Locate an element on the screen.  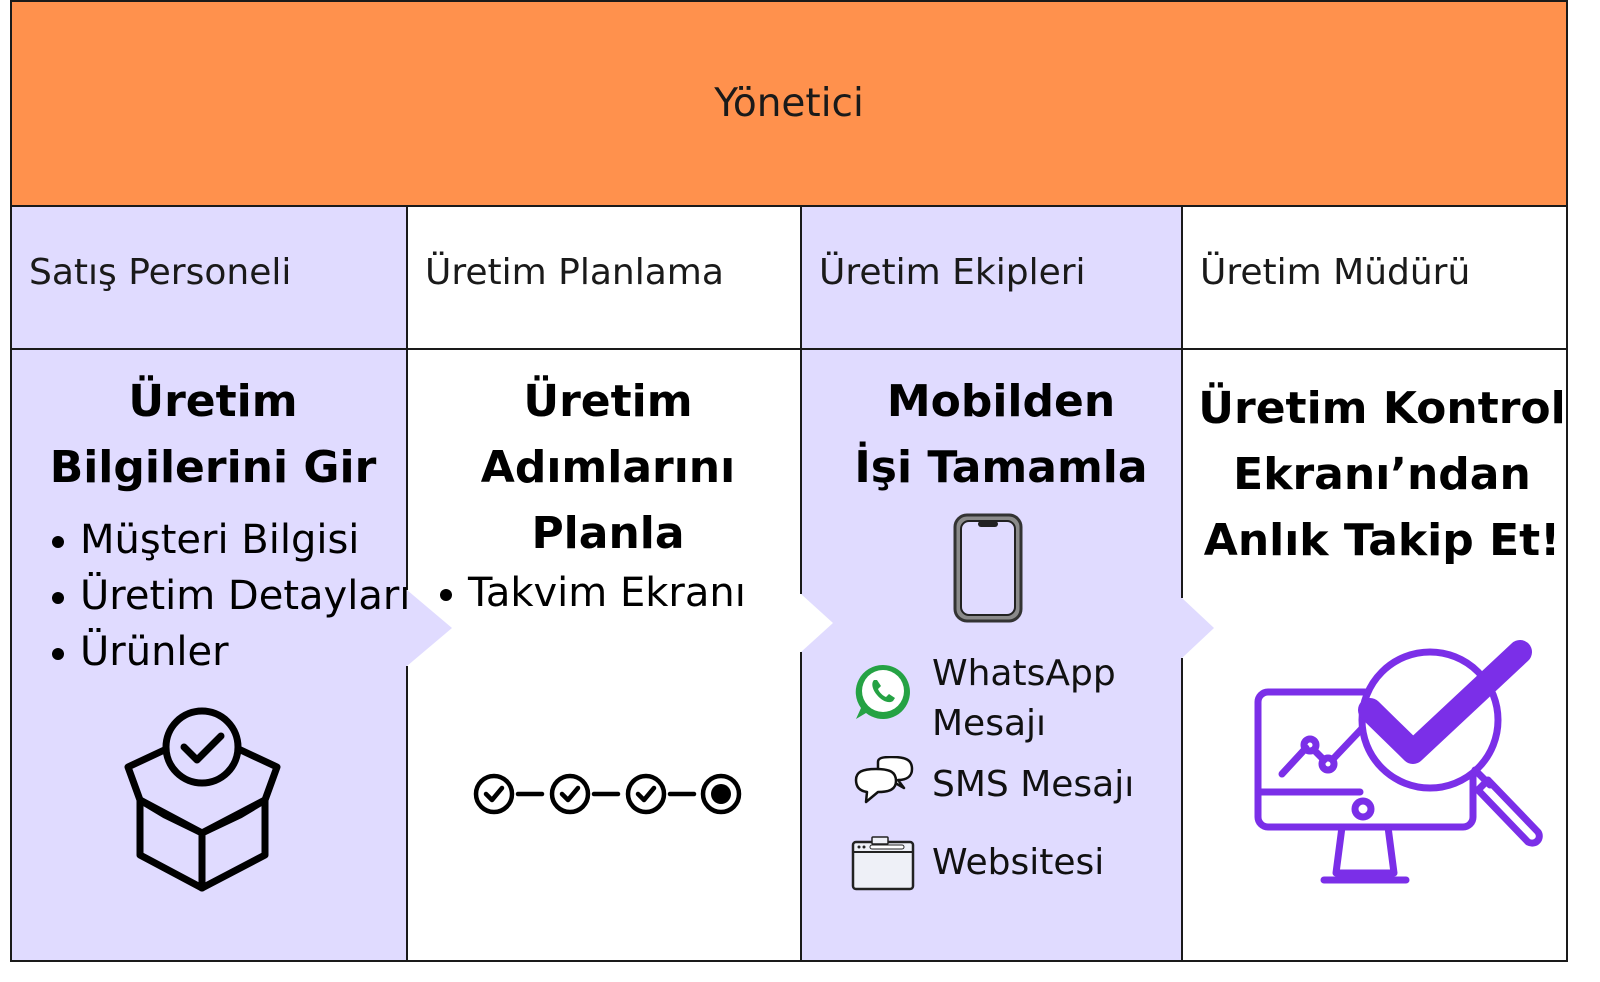
step-title-enter-info: Üretim Bilgilerini Gir is located at coordinates (213, 435).